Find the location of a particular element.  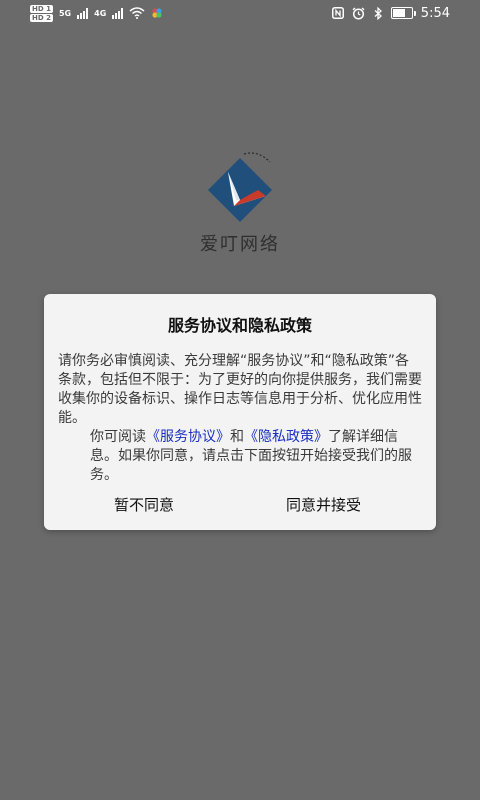

app-notification-icon is located at coordinates (157, 13).